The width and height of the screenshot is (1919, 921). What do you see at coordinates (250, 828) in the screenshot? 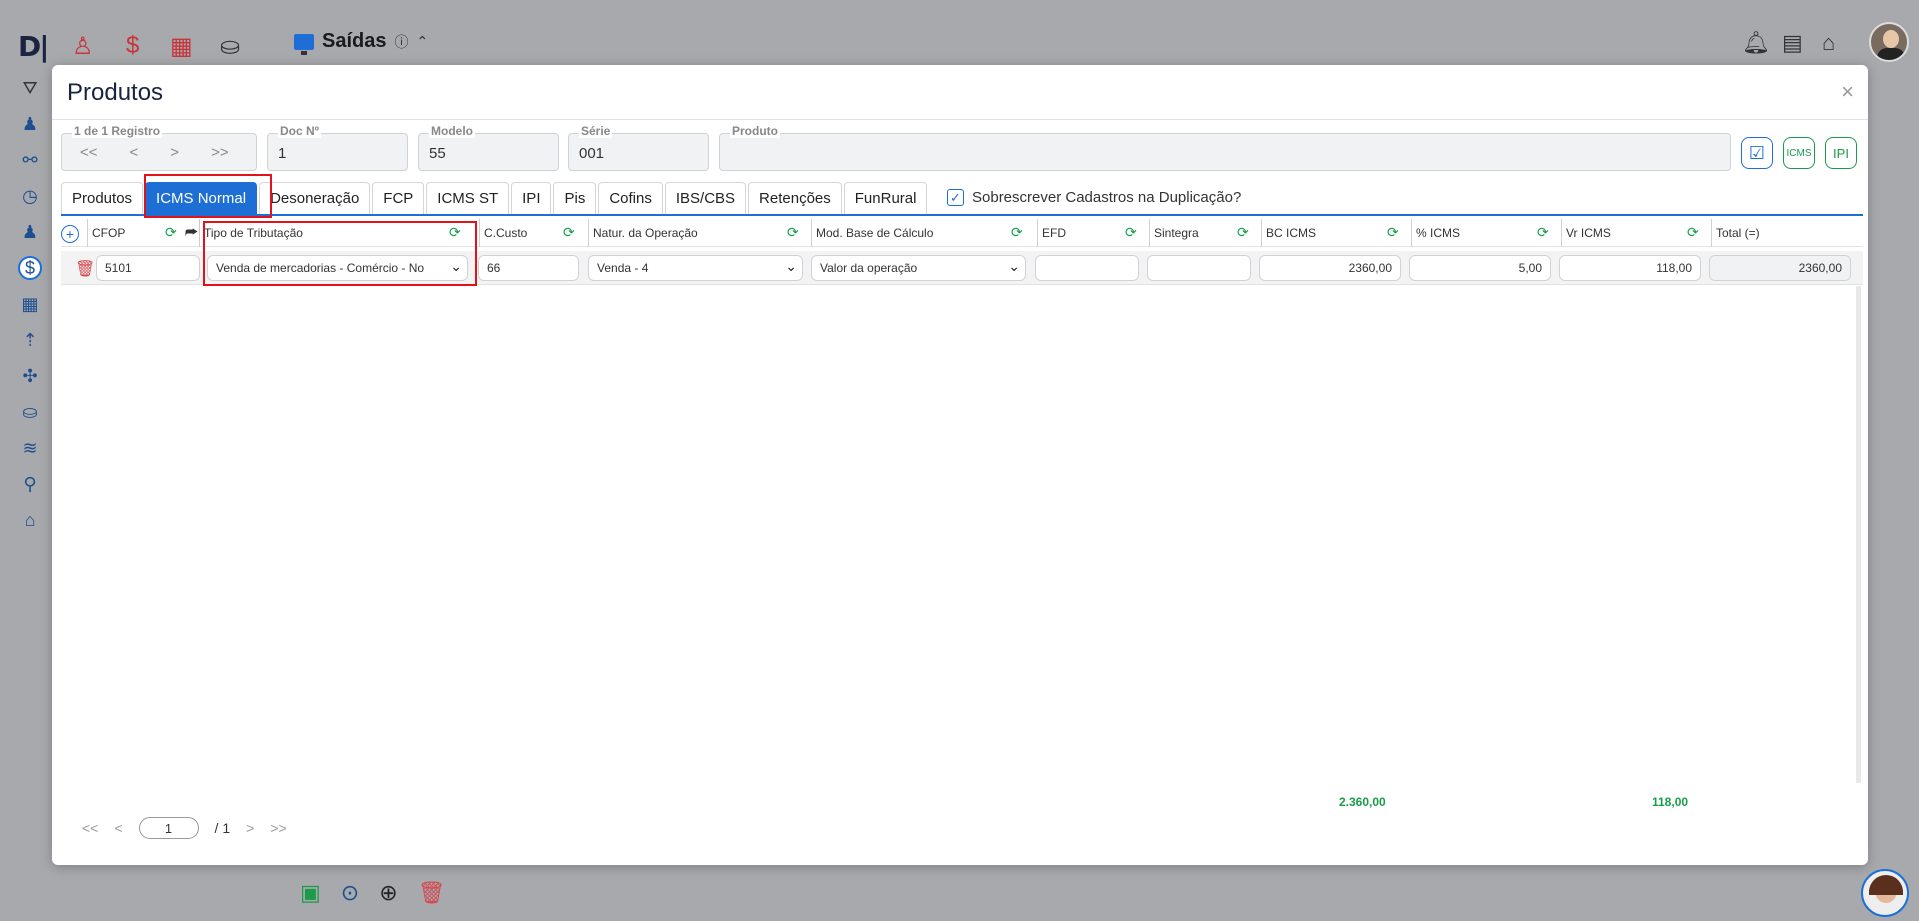
I see `next-page-button: >` at bounding box center [250, 828].